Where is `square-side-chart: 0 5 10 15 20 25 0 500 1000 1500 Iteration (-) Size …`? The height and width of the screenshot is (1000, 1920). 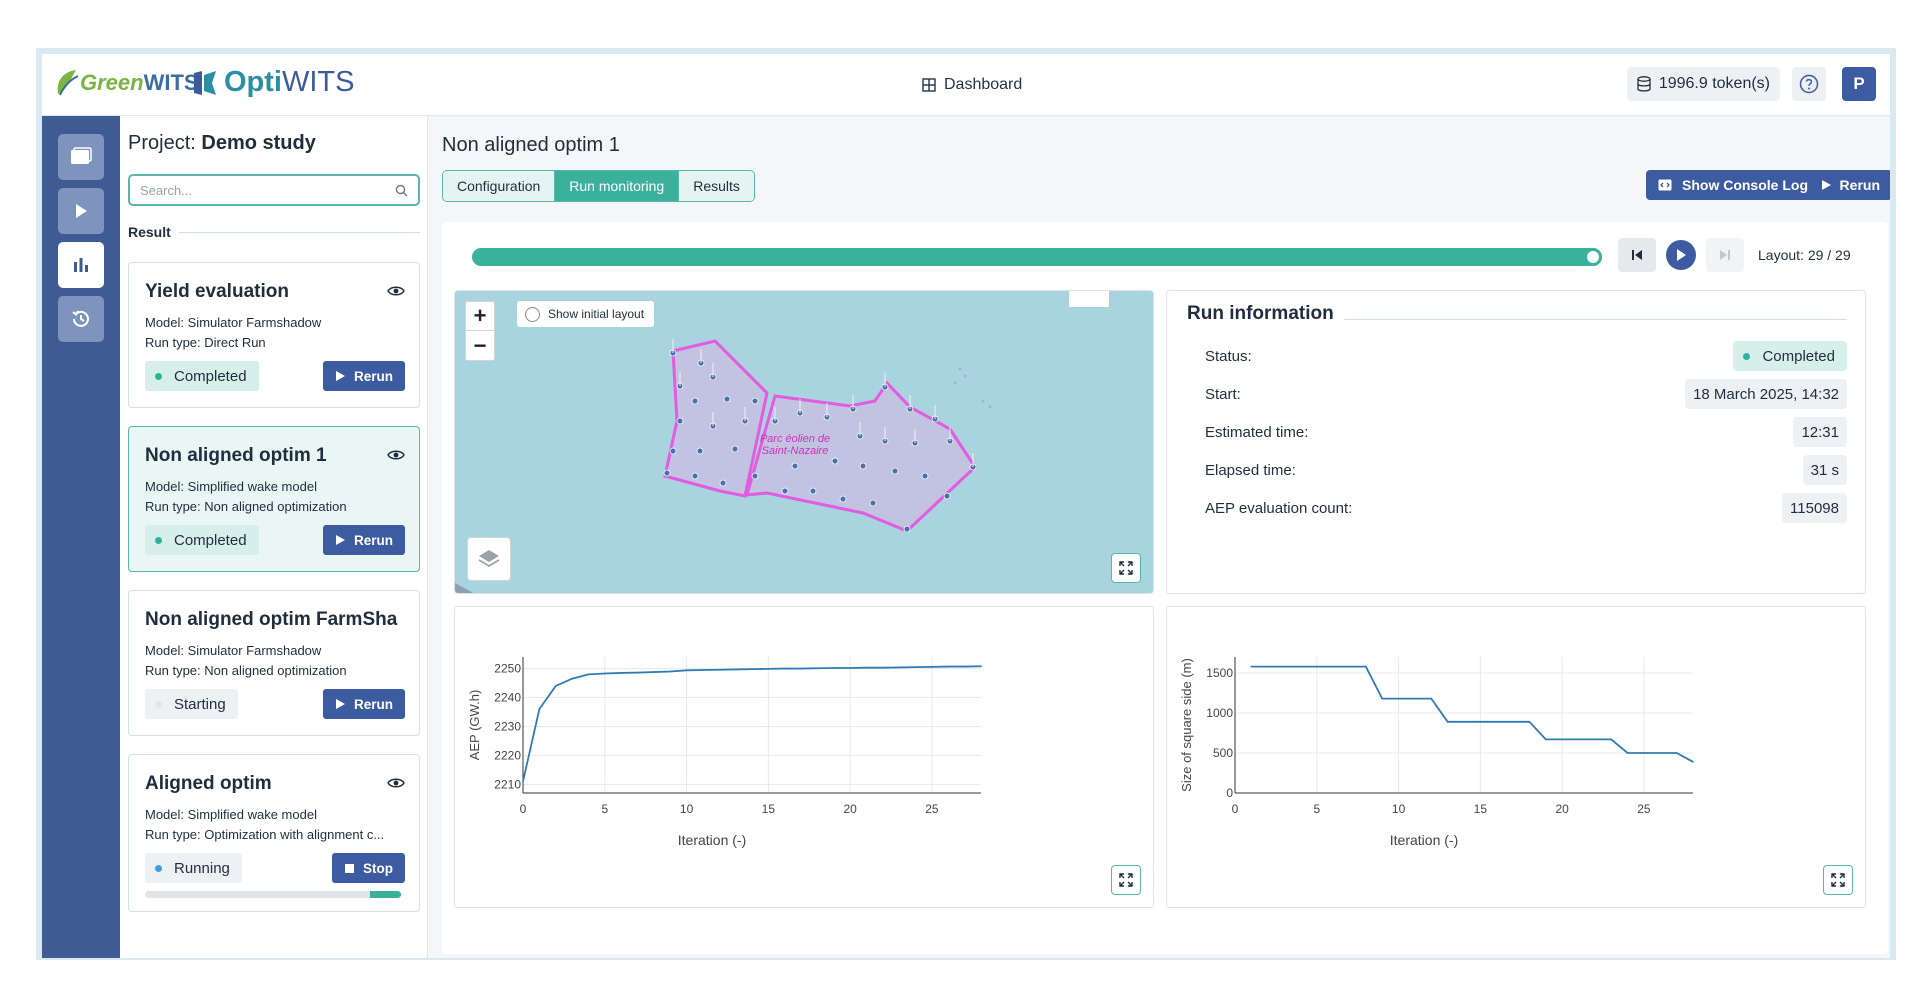 square-side-chart: 0 5 10 15 20 25 0 500 1000 1500 Iteration (-) Size … is located at coordinates (1436, 752).